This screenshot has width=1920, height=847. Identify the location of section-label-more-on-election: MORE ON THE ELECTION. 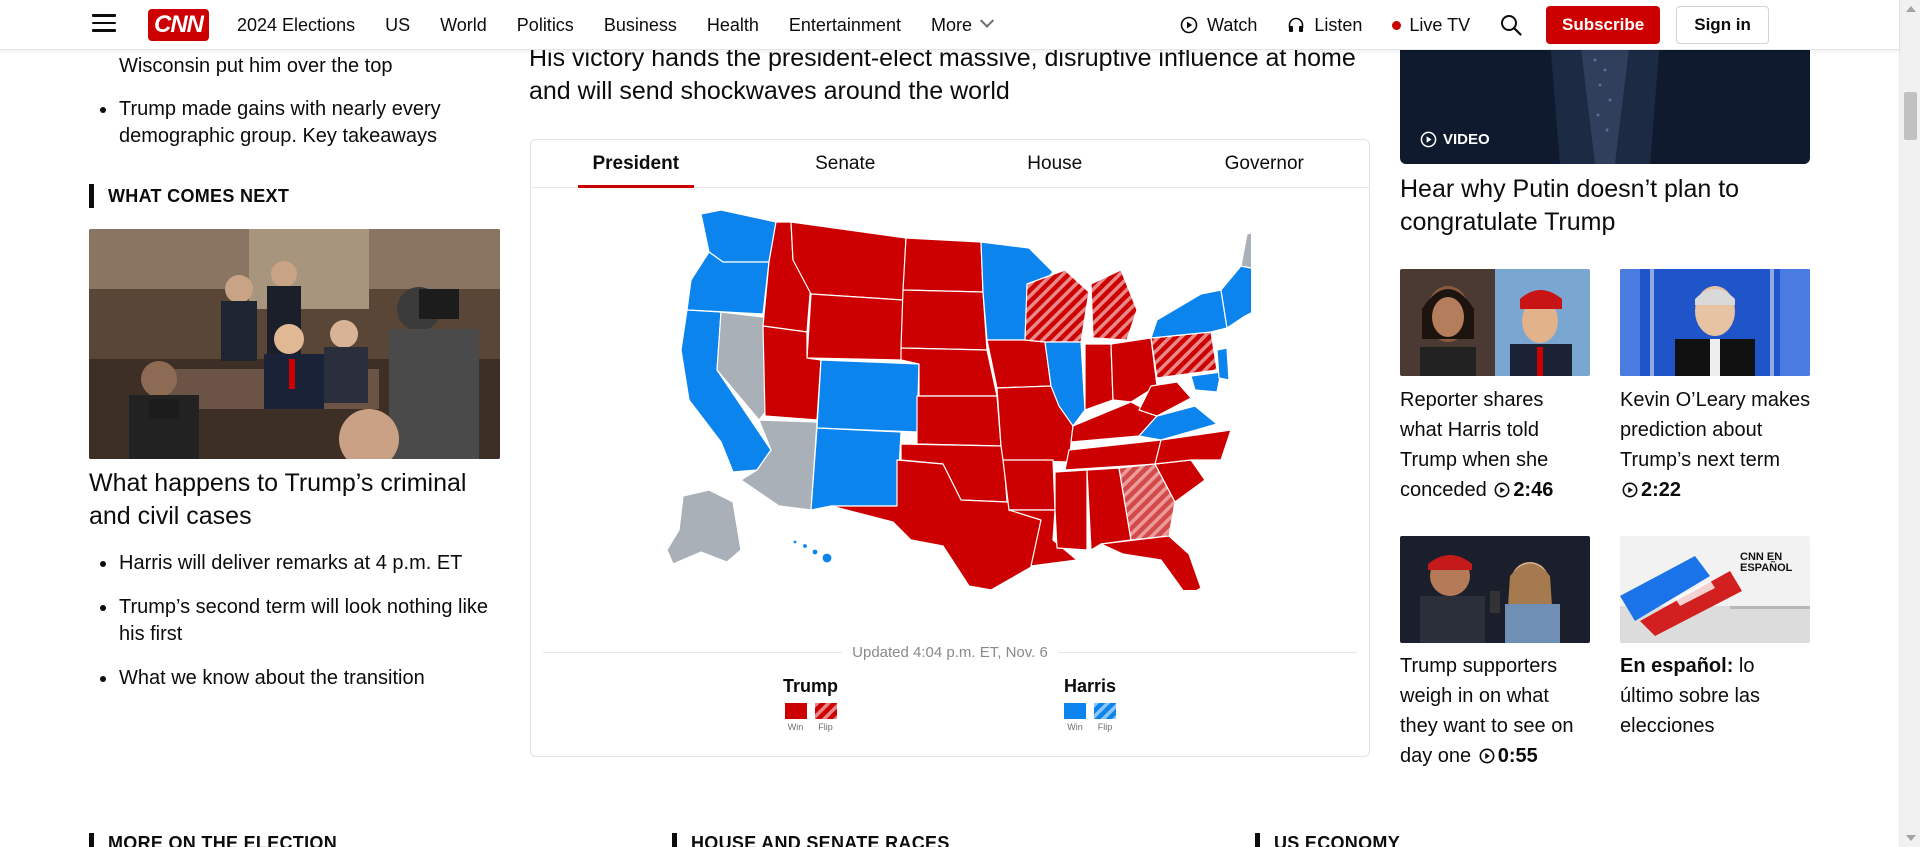
(213, 840).